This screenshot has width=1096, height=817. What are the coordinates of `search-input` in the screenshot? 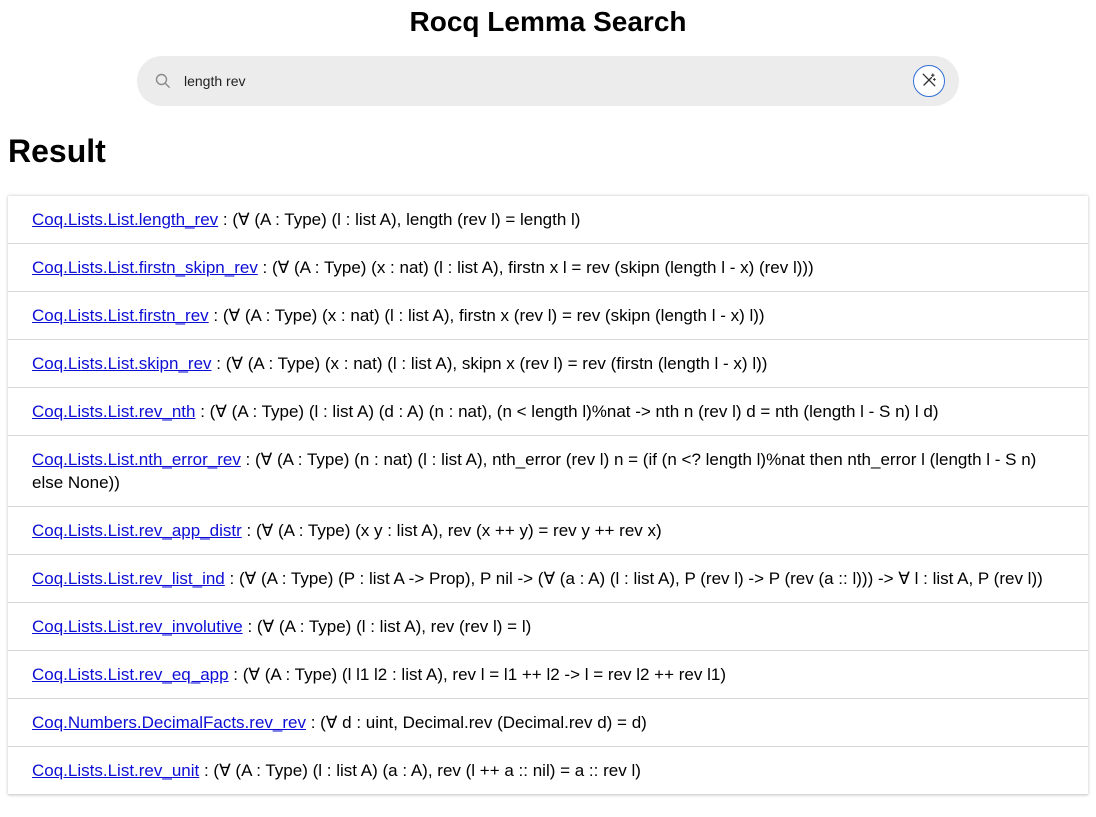 It's located at (534, 81).